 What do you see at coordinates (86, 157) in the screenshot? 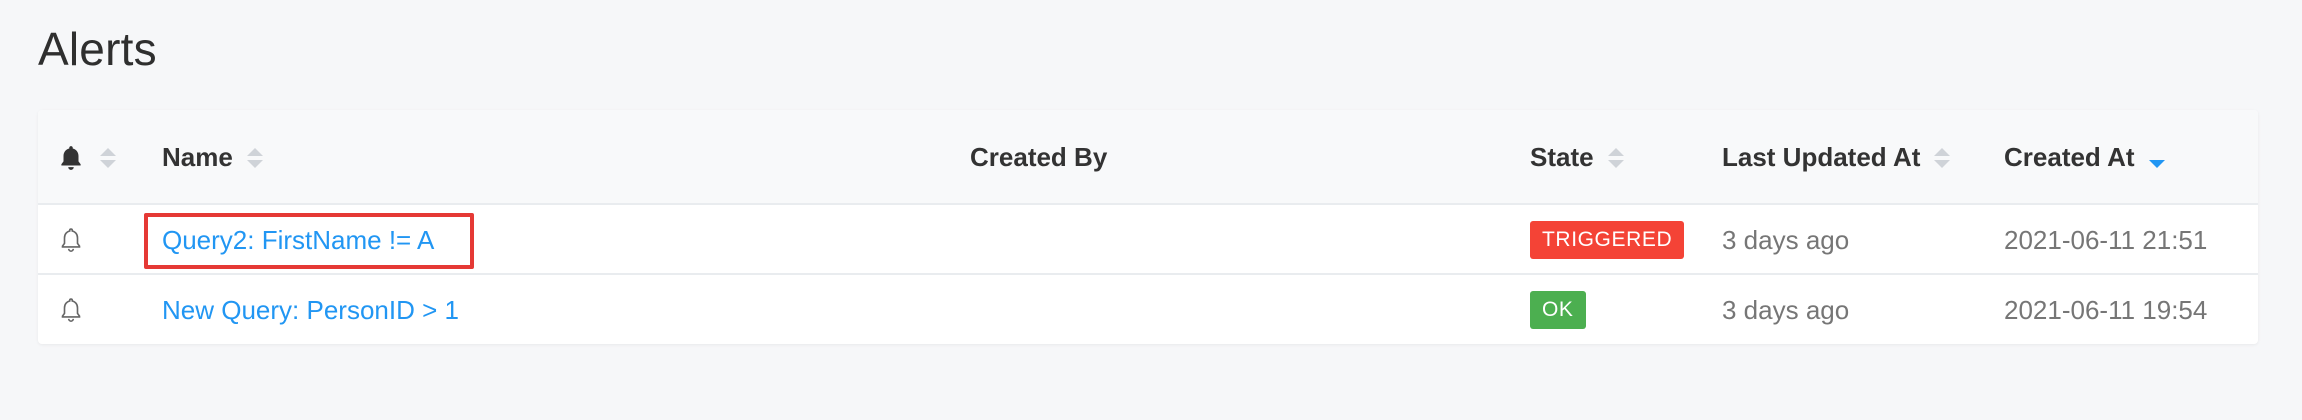
I see `column-header-muted` at bounding box center [86, 157].